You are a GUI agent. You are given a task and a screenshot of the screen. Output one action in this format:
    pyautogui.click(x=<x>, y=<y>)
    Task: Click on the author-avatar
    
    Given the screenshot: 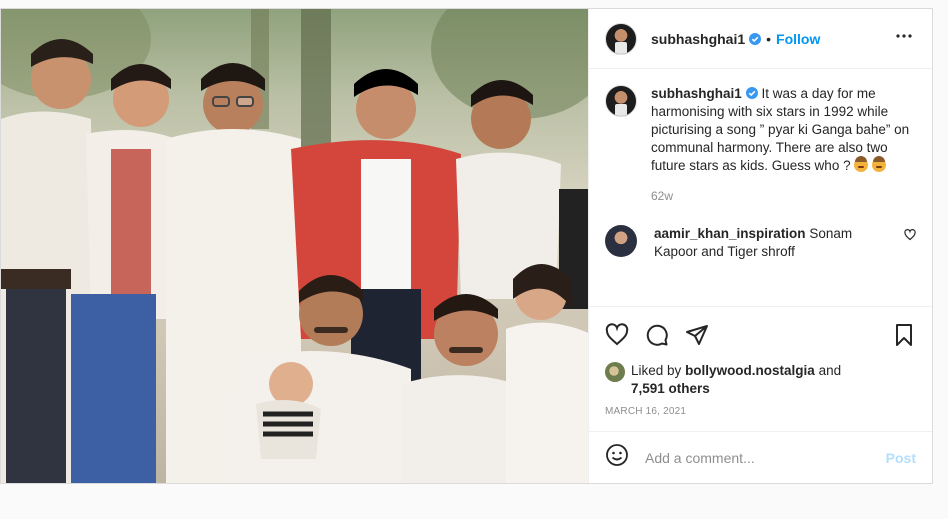 What is the action you would take?
    pyautogui.click(x=621, y=38)
    